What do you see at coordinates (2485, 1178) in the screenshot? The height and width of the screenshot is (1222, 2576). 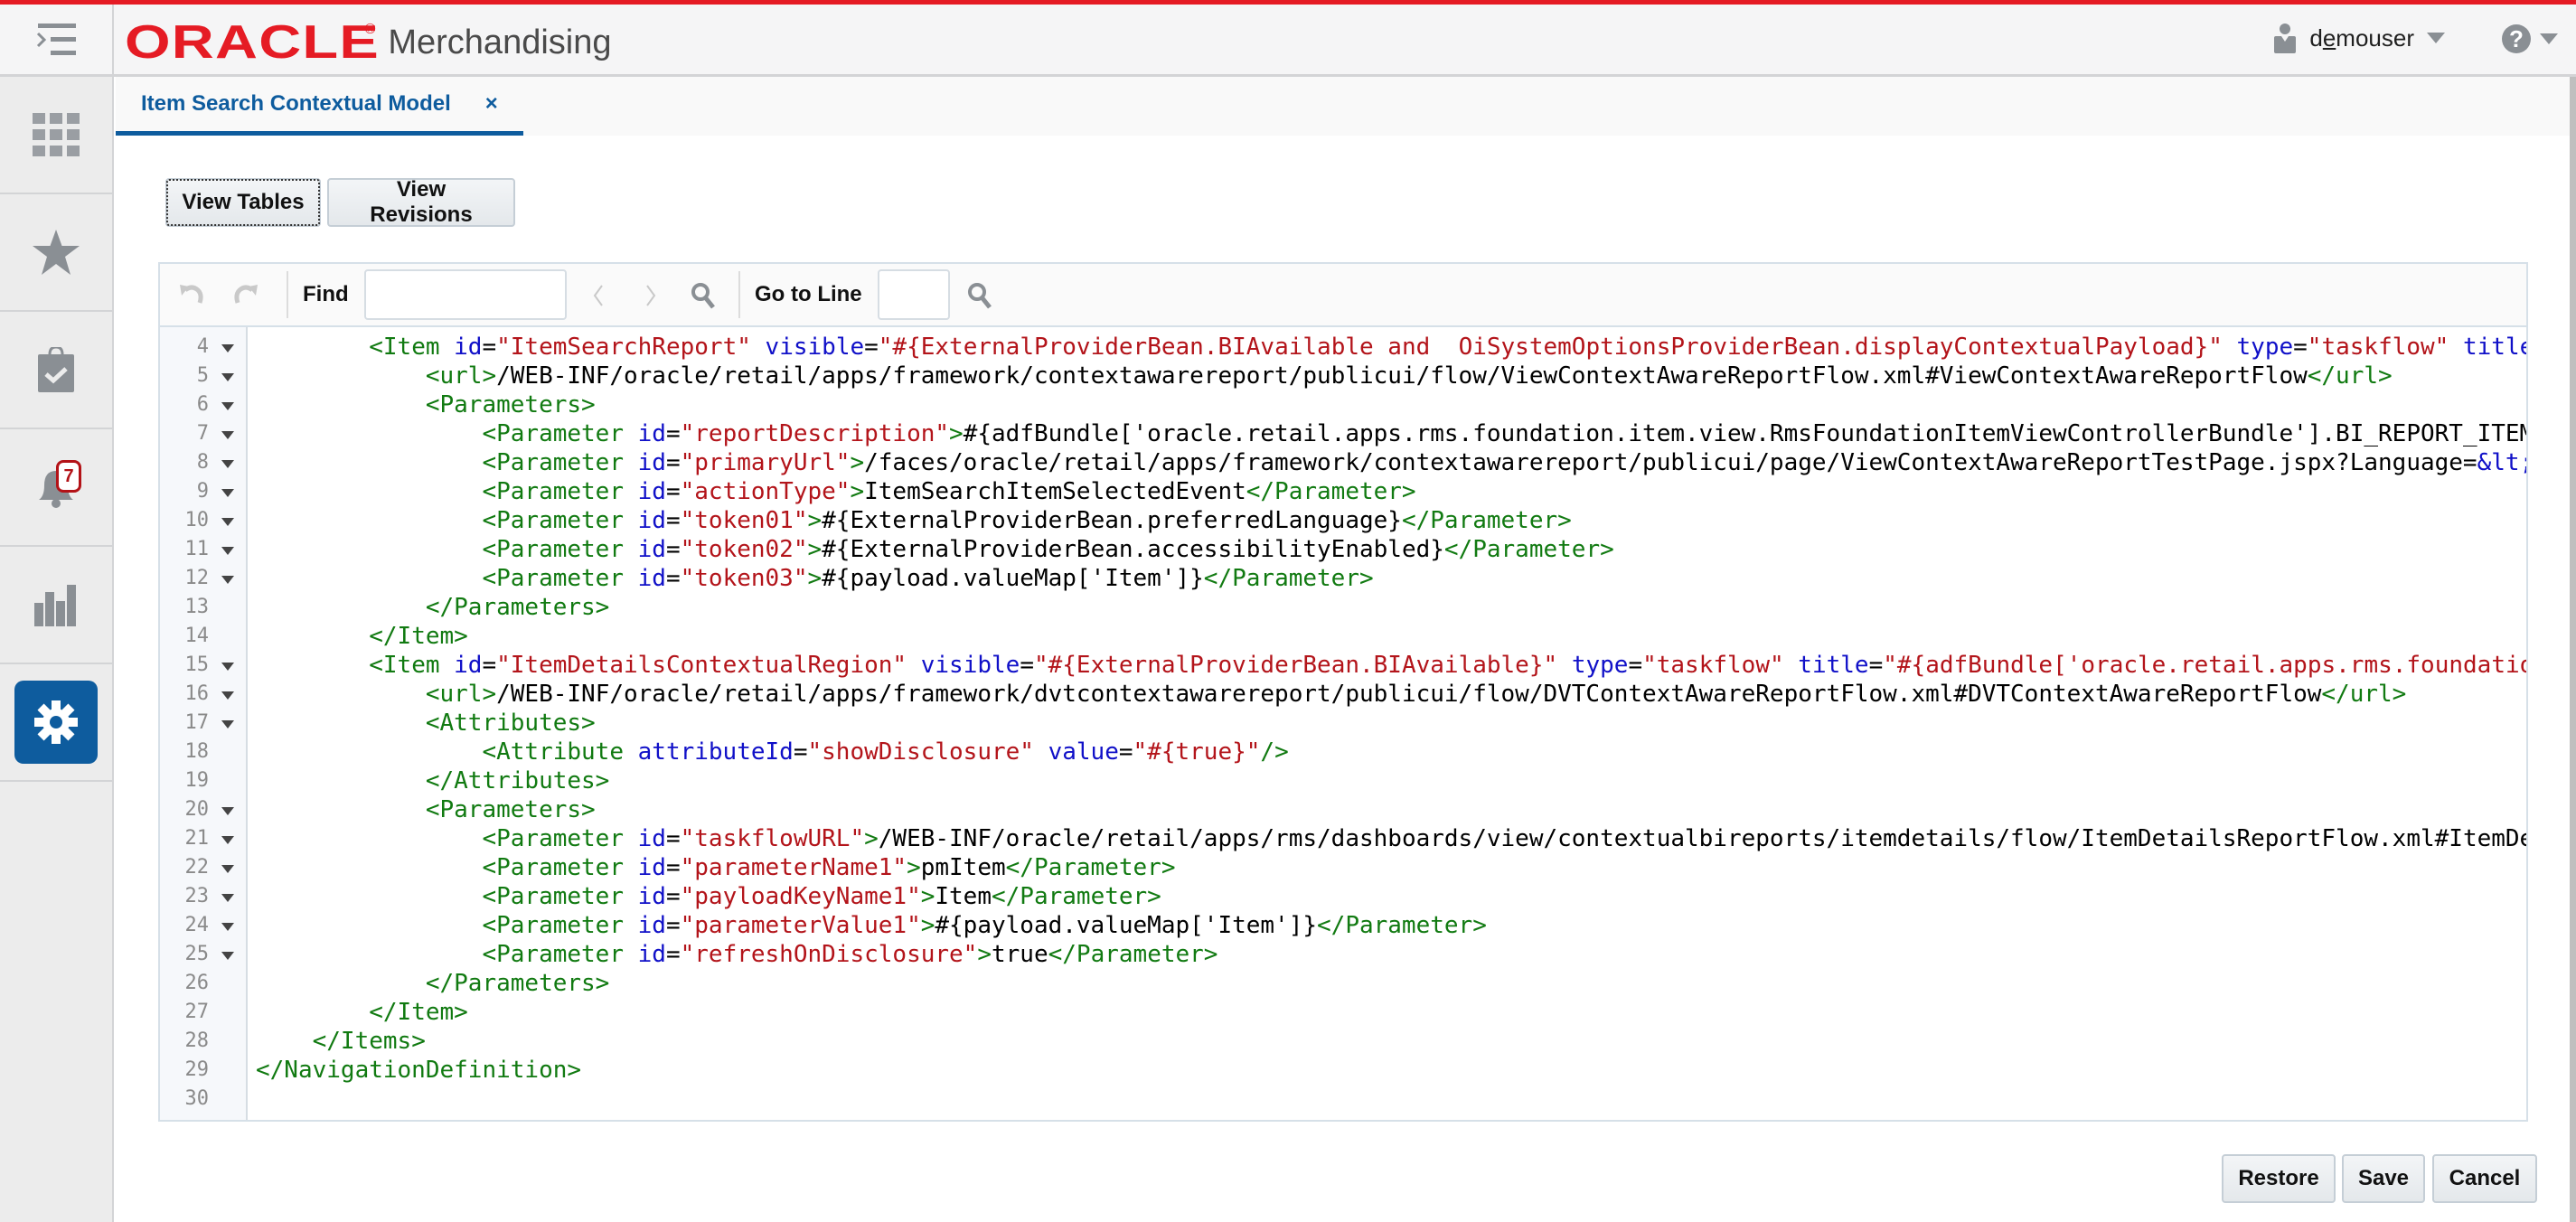 I see `cancel-button: Cancel` at bounding box center [2485, 1178].